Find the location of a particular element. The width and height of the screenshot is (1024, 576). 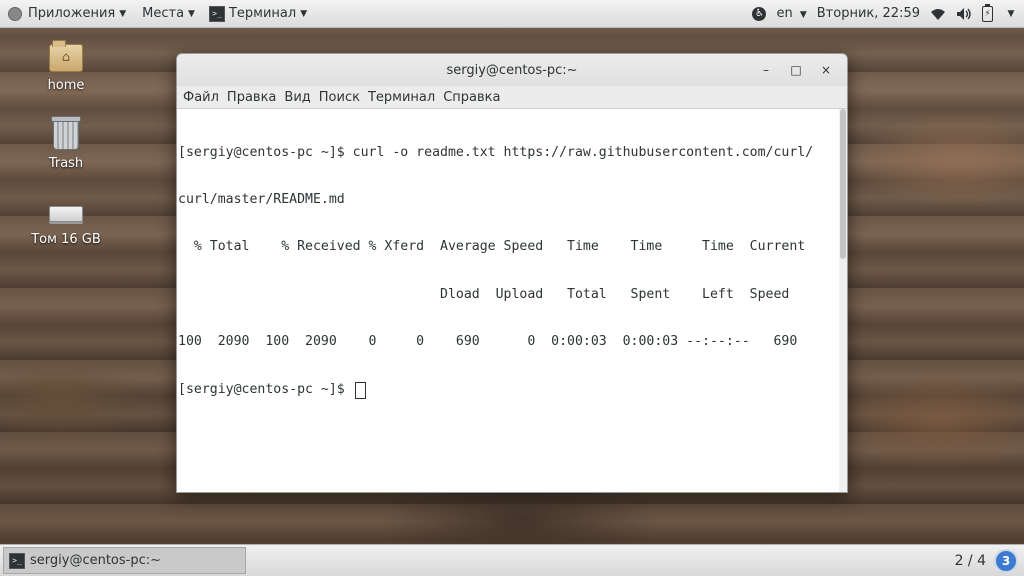

accessibility-icon: ♿ is located at coordinates (759, 13).